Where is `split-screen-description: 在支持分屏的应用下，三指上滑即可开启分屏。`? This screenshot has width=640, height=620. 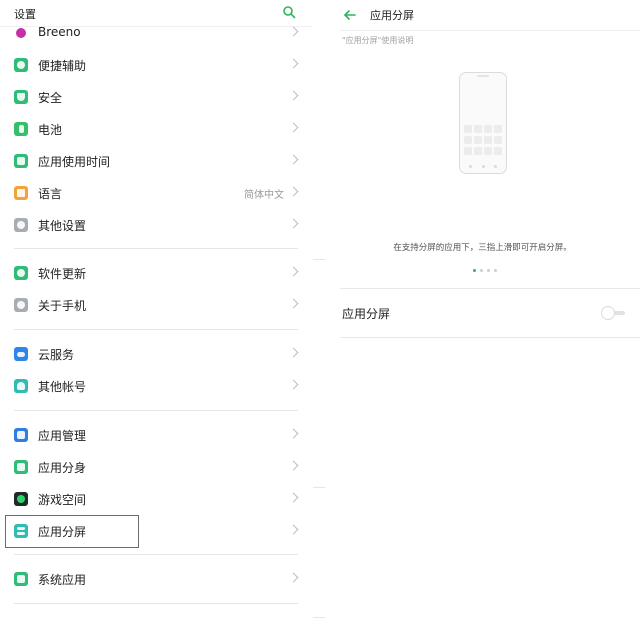
split-screen-description: 在支持分屏的应用下，三指上滑即可开启分屏。 is located at coordinates (482, 248).